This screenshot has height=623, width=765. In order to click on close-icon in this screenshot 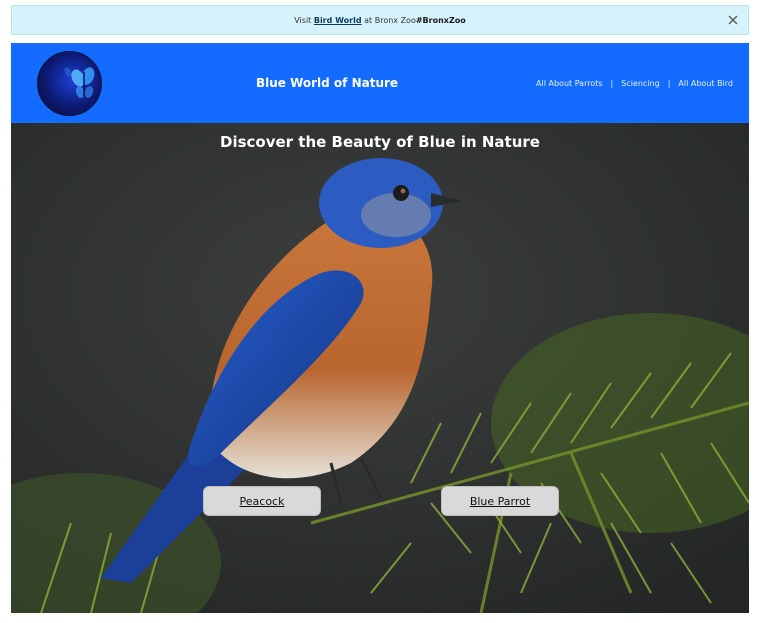, I will do `click(733, 20)`.